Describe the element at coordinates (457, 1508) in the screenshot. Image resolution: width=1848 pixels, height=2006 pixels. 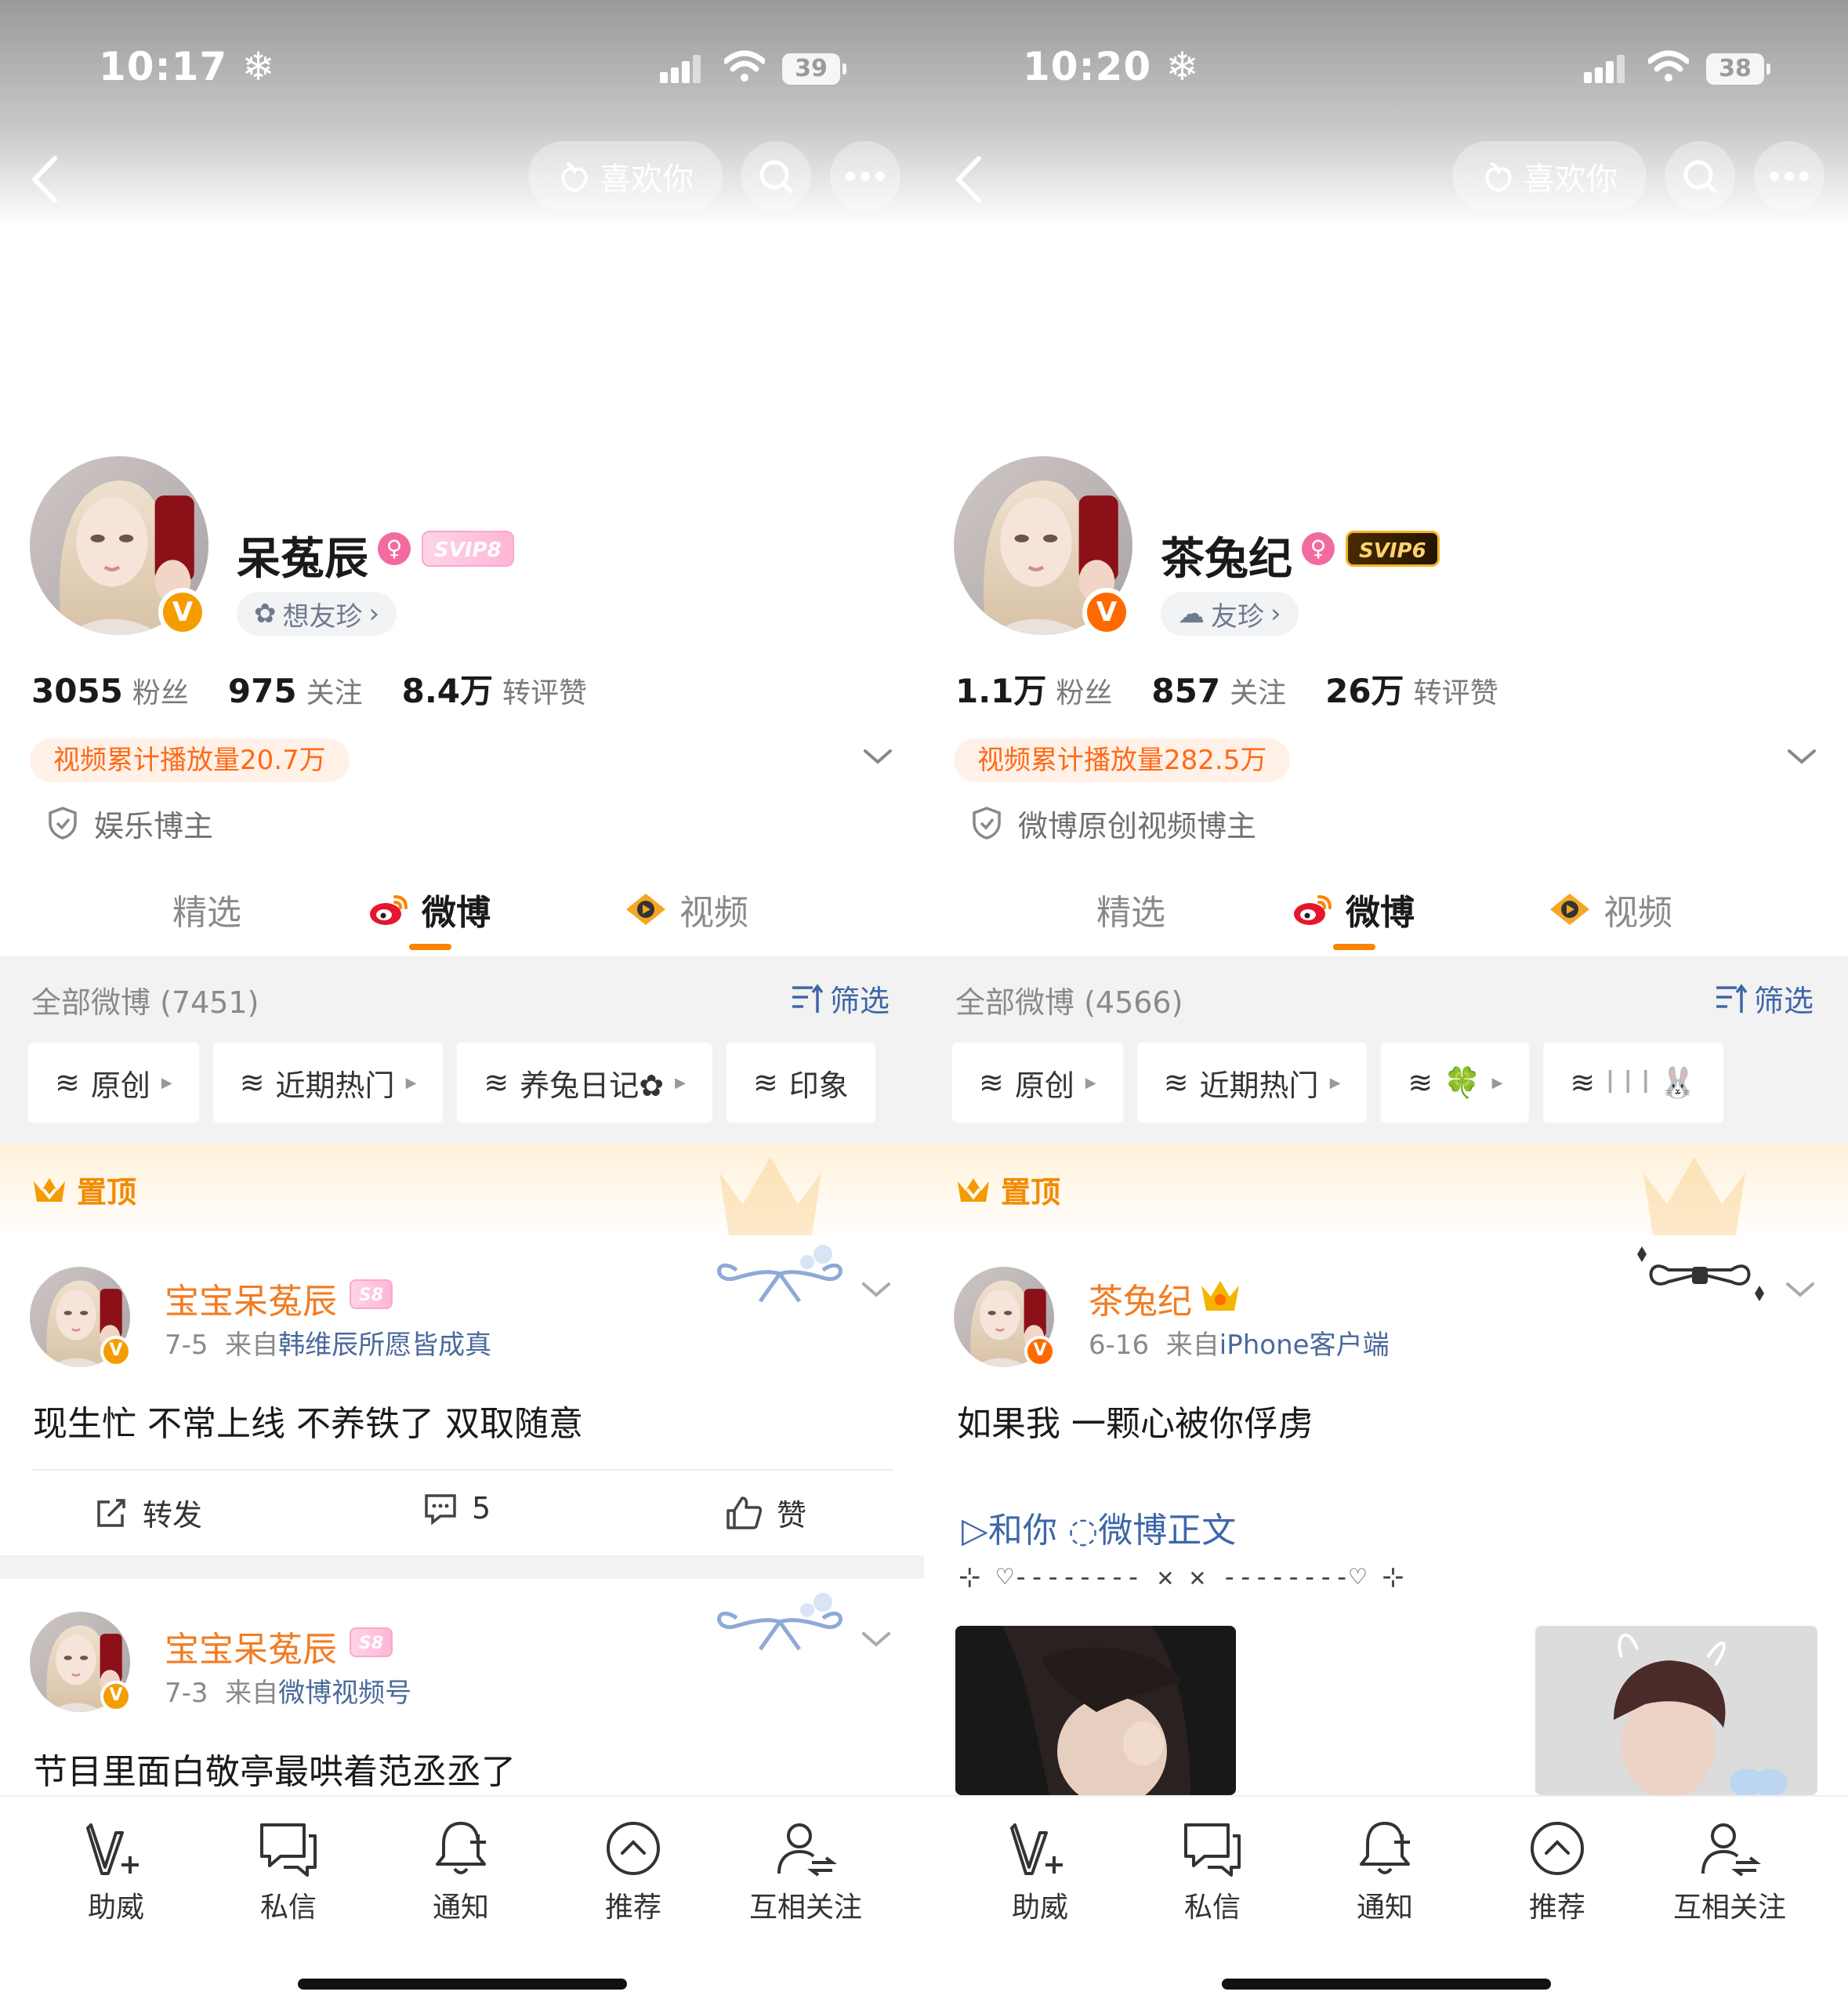
I see `comment-button: 5` at that location.